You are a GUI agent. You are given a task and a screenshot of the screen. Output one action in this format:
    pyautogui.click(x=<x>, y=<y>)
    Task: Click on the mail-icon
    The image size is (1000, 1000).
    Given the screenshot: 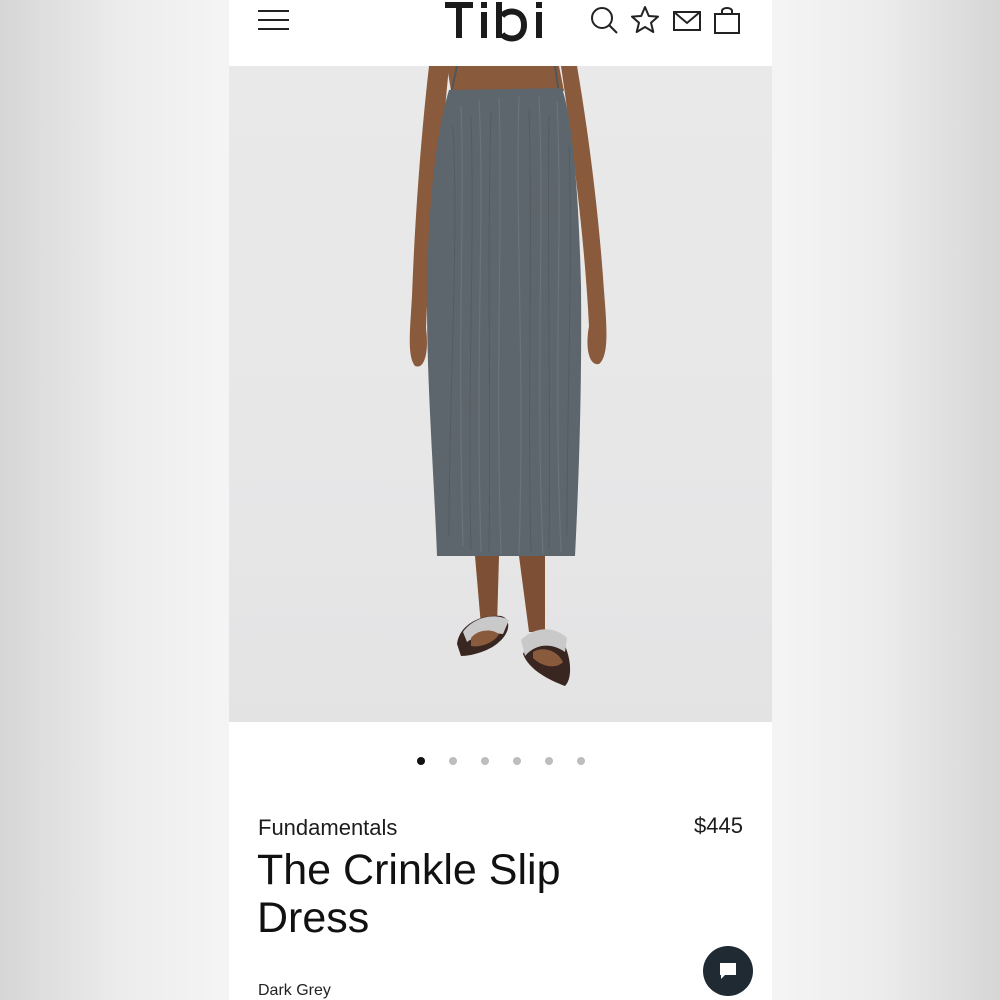 What is the action you would take?
    pyautogui.click(x=687, y=20)
    